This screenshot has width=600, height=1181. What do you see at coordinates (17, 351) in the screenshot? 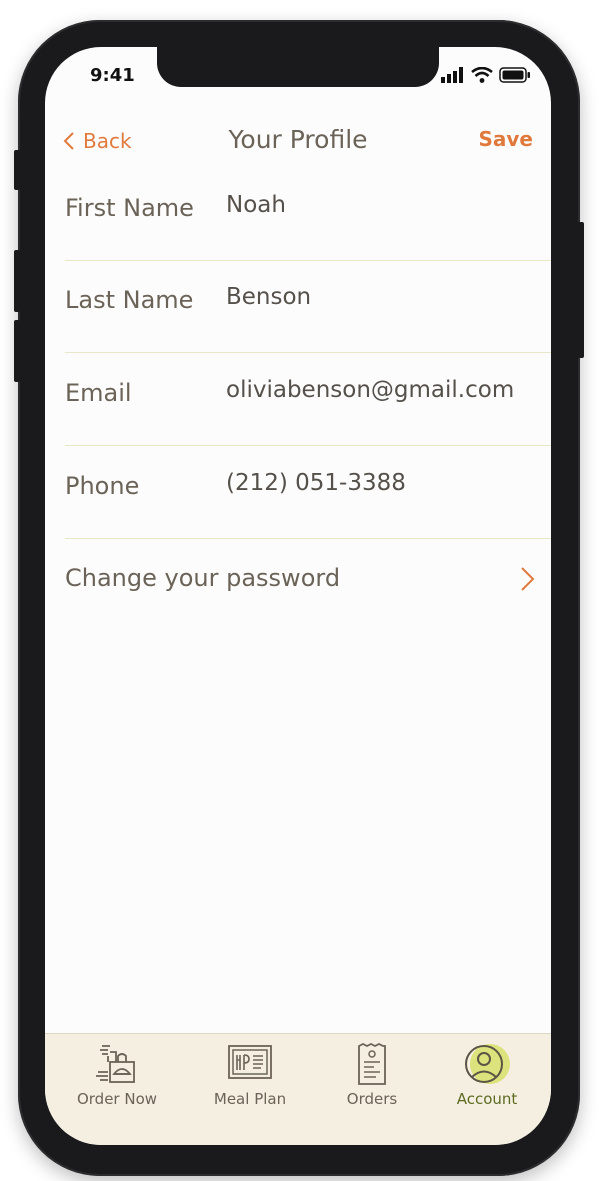
I see `volume-down-button` at bounding box center [17, 351].